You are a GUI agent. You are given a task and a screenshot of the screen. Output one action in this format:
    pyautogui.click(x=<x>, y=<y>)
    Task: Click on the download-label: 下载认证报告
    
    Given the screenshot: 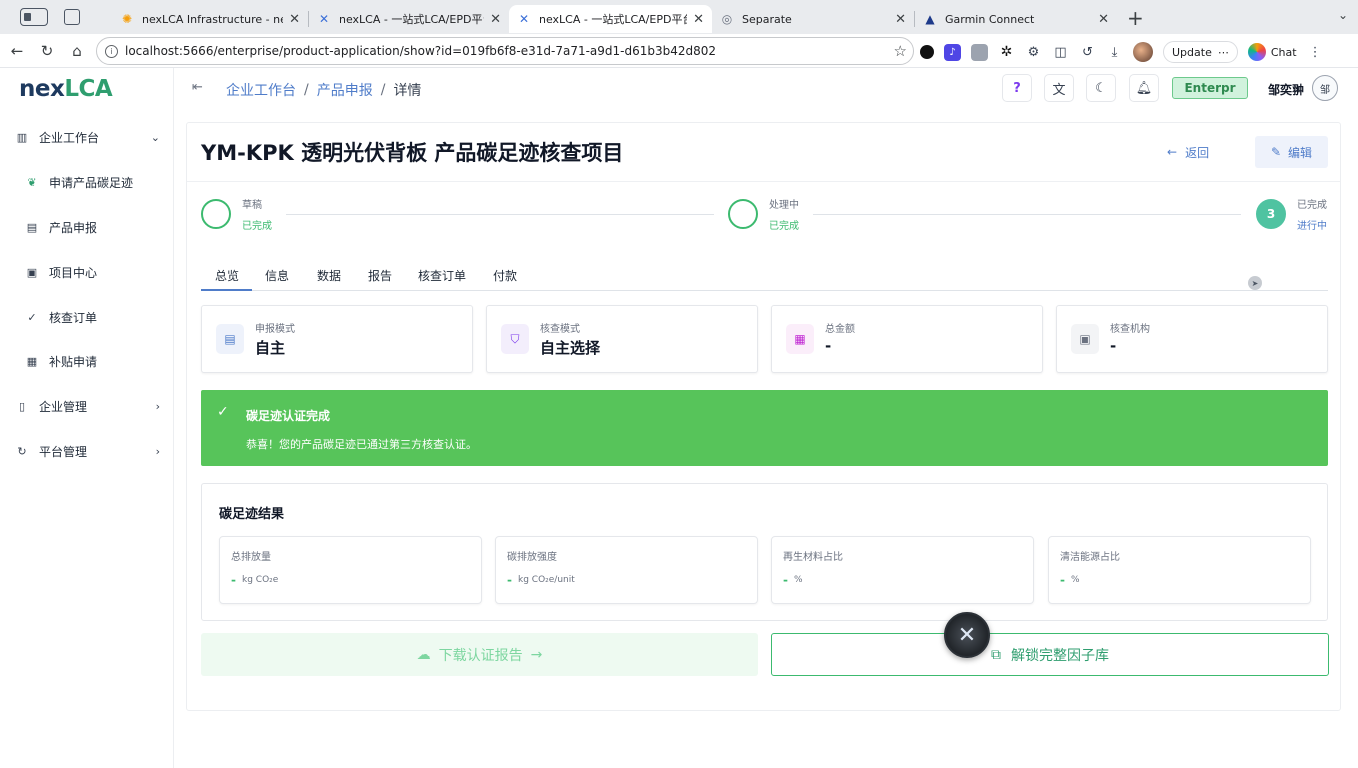 What is the action you would take?
    pyautogui.click(x=480, y=655)
    